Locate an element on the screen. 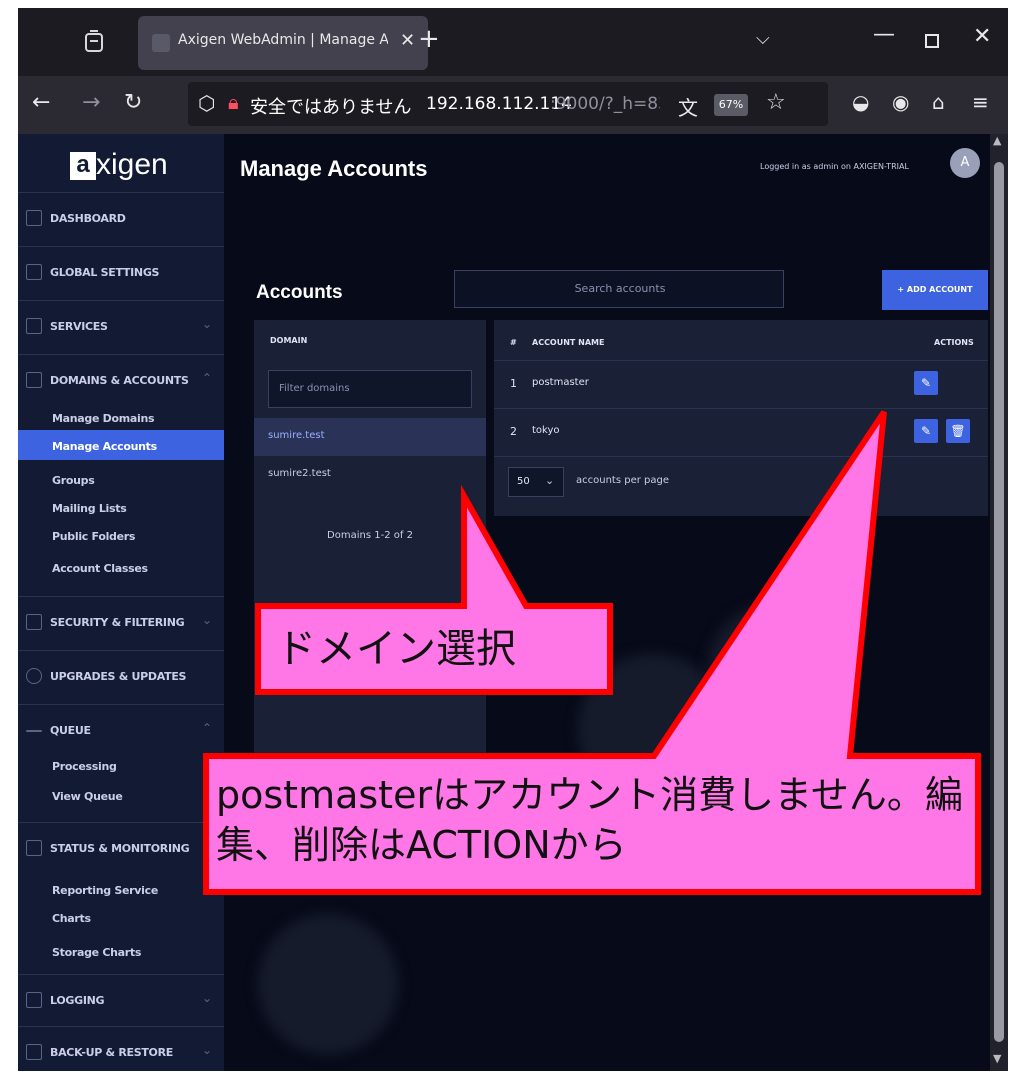  sidebar-item-logging: LOGGING ⌄ is located at coordinates (121, 1001).